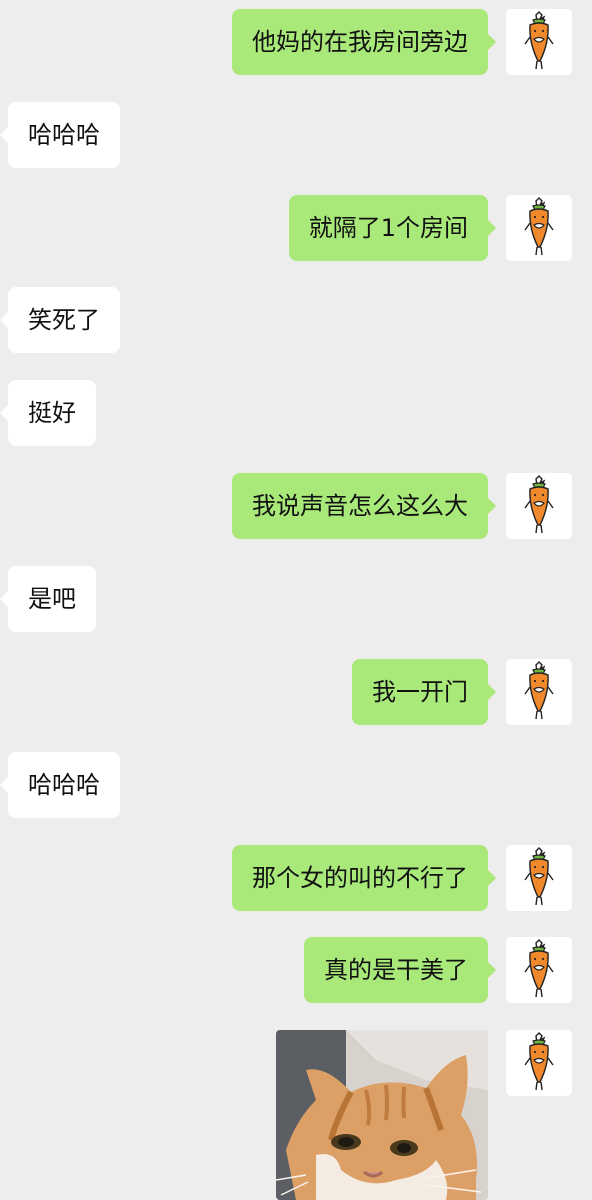 This screenshot has width=592, height=1200. What do you see at coordinates (364, 506) in the screenshot?
I see `outgoing-message-bubble: 我说声音怎么这么大` at bounding box center [364, 506].